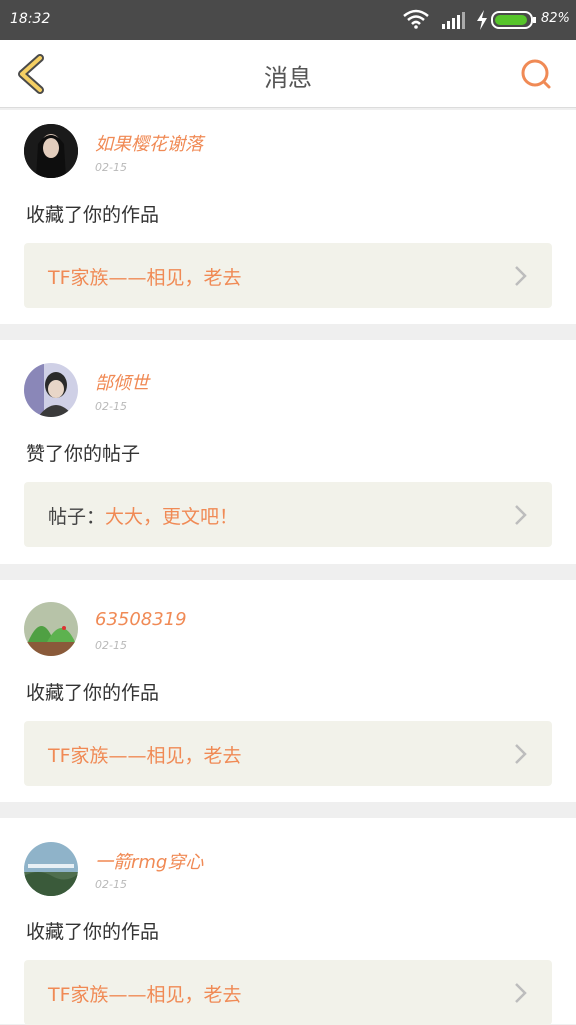 The width and height of the screenshot is (576, 1025). I want to click on battery-icon, so click(514, 22).